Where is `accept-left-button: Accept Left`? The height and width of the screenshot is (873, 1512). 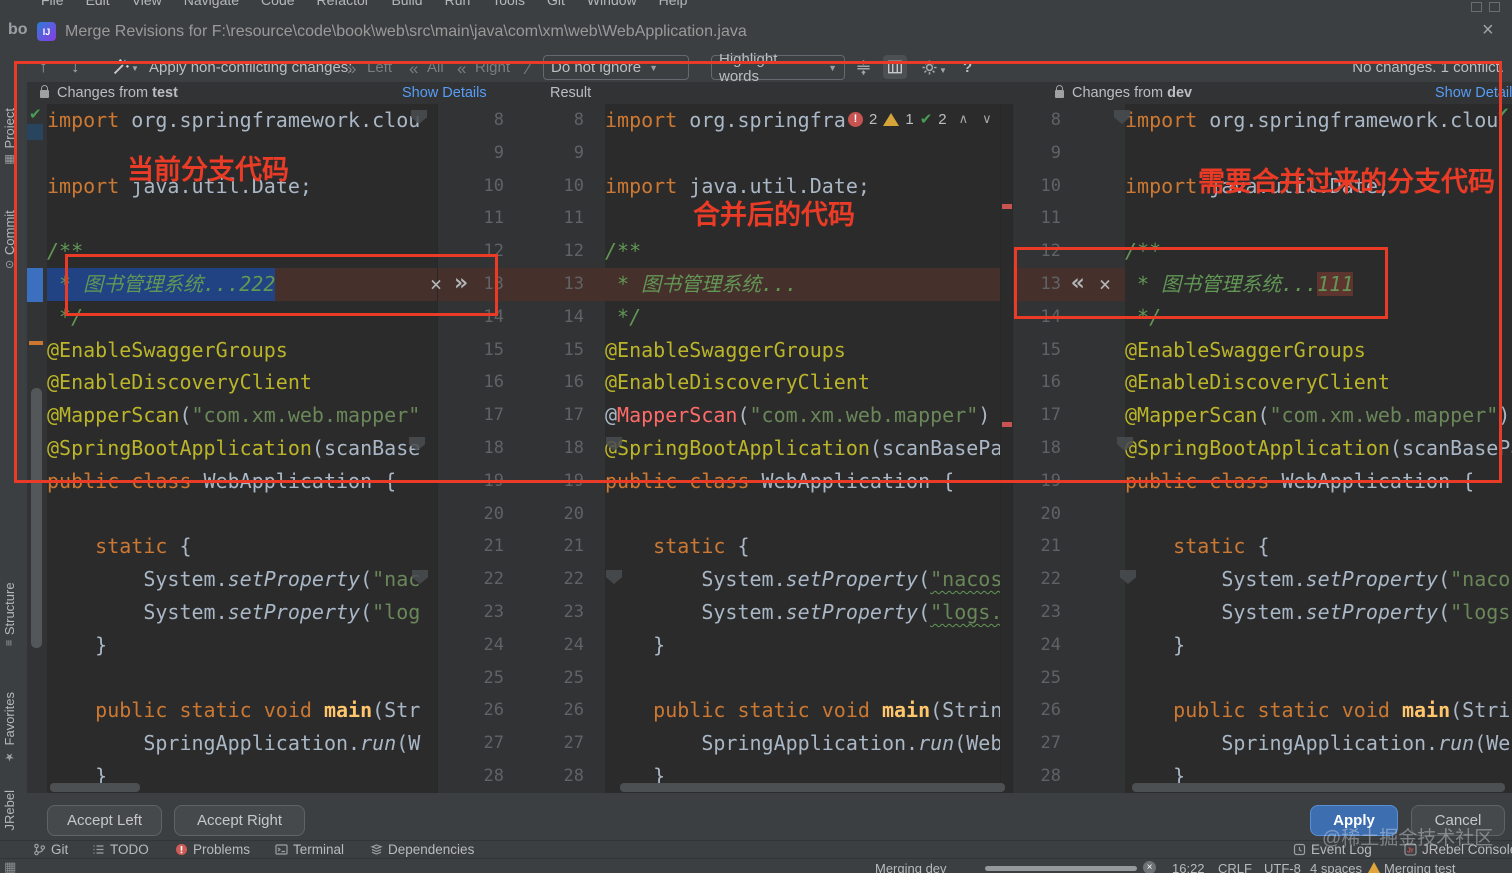
accept-left-button: Accept Left is located at coordinates (104, 820).